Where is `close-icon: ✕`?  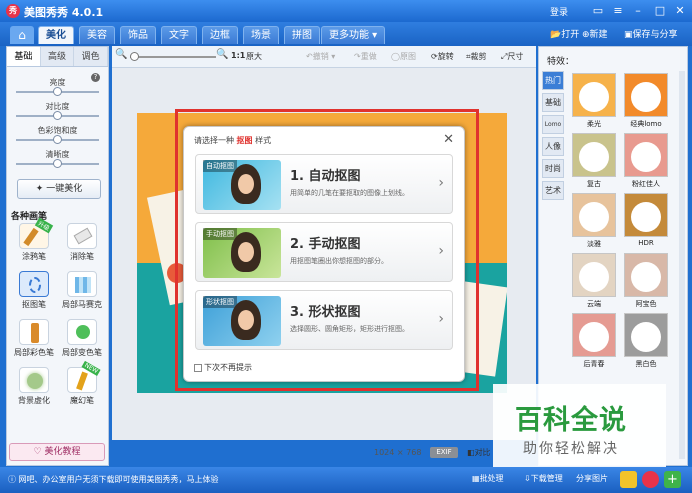 close-icon: ✕ is located at coordinates (680, 10).